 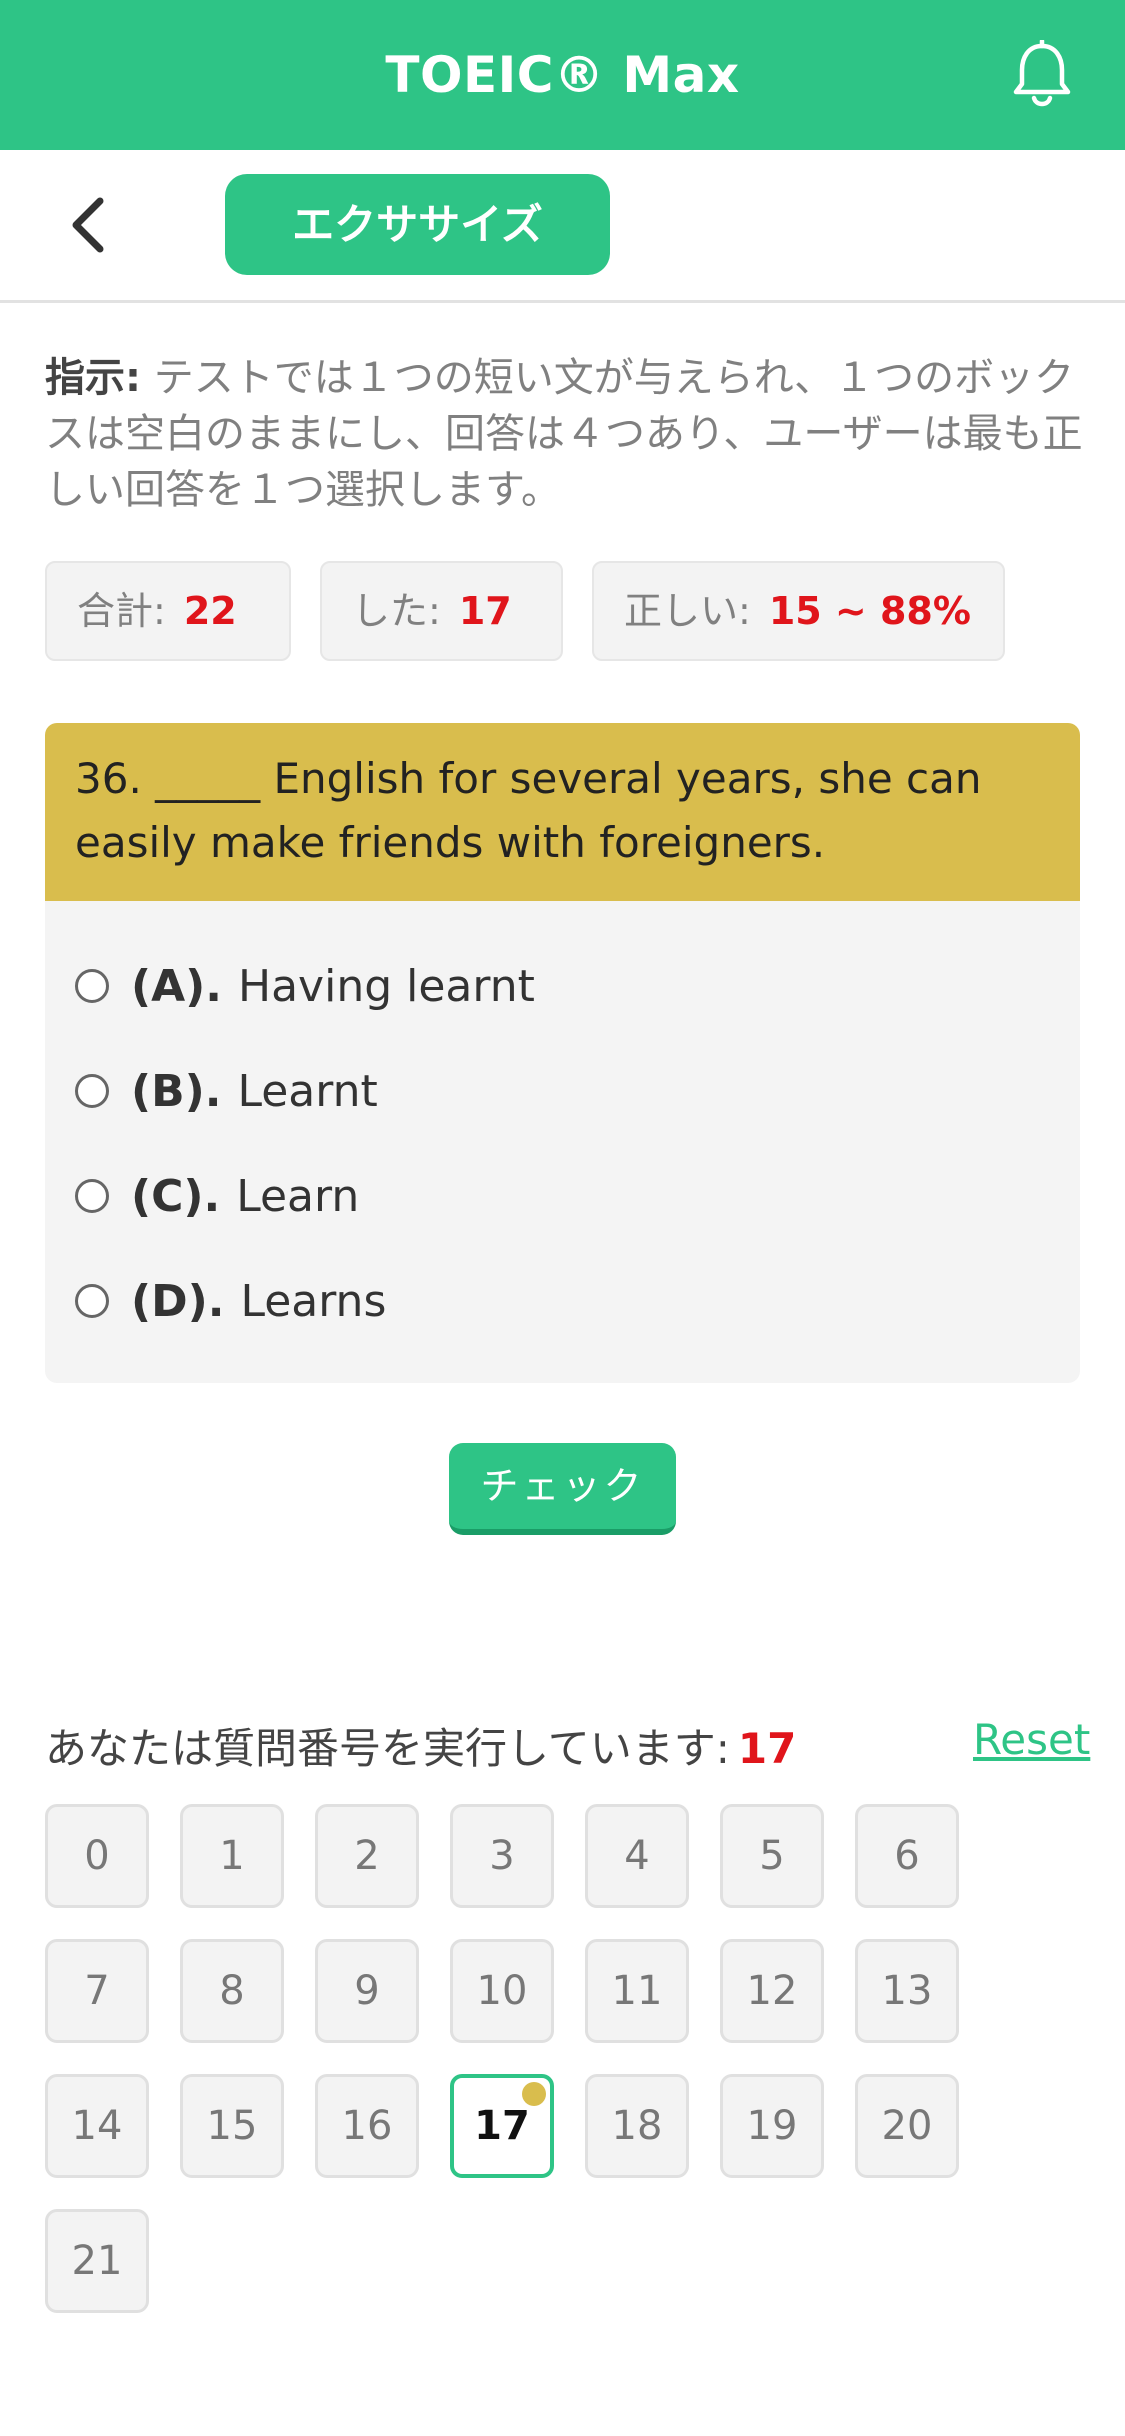 I want to click on stat-total-value: 22, so click(x=210, y=611).